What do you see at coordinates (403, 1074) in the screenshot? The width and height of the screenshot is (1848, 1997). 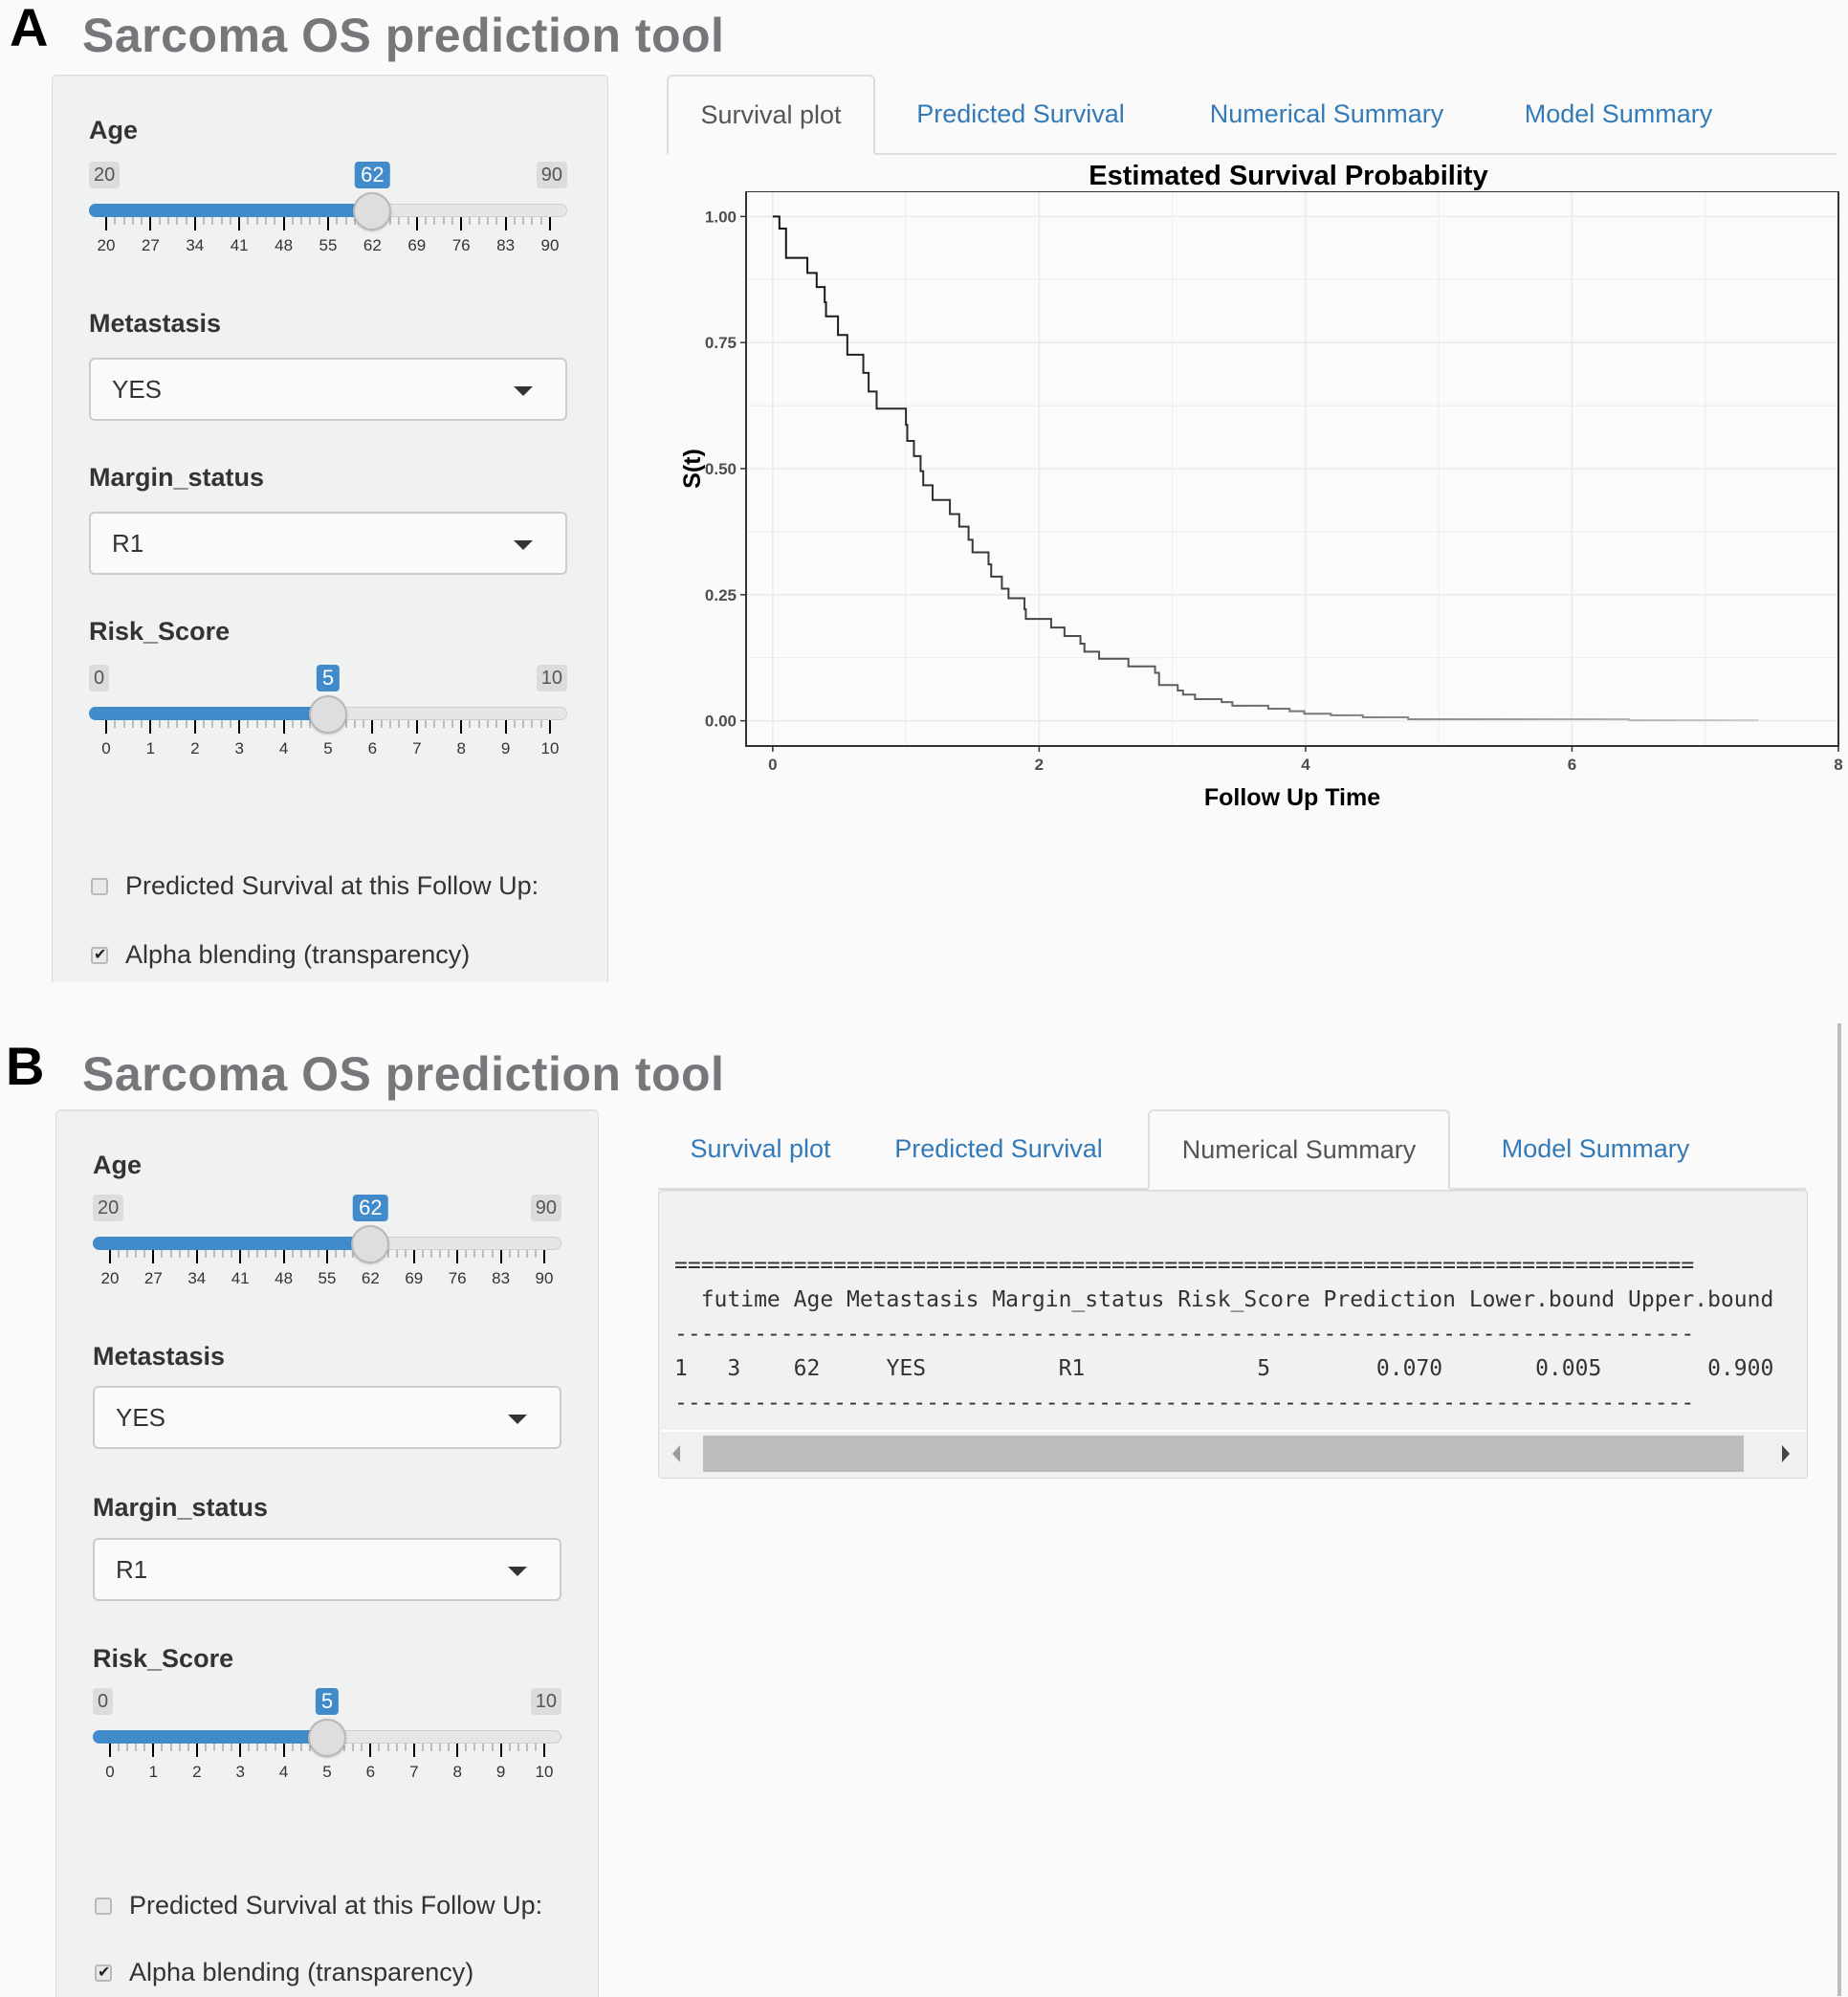 I see `app-title: Sarcoma OS prediction tool` at bounding box center [403, 1074].